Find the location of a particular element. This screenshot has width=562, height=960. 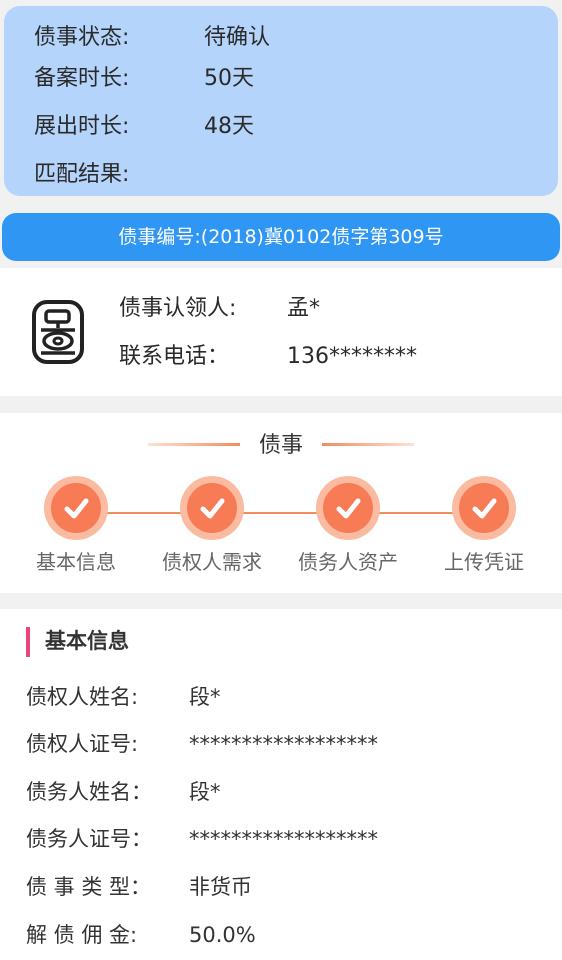

step-basic-info: 基本信息 is located at coordinates (76, 525).